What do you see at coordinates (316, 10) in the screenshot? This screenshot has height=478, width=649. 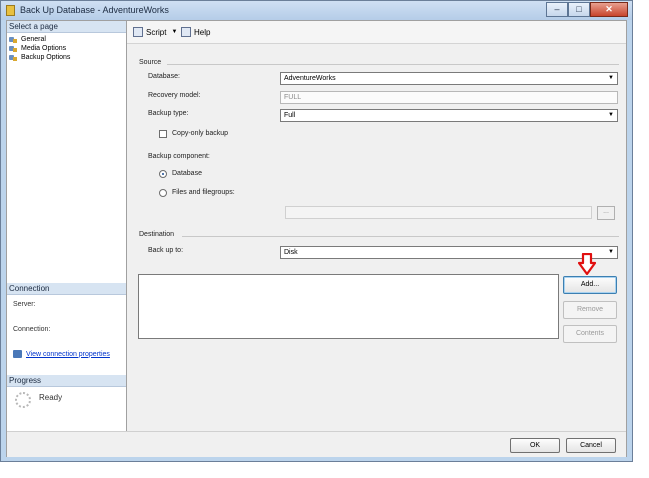 I see `title-bar: Back Up Database - AdventureWorks – □ ✕` at bounding box center [316, 10].